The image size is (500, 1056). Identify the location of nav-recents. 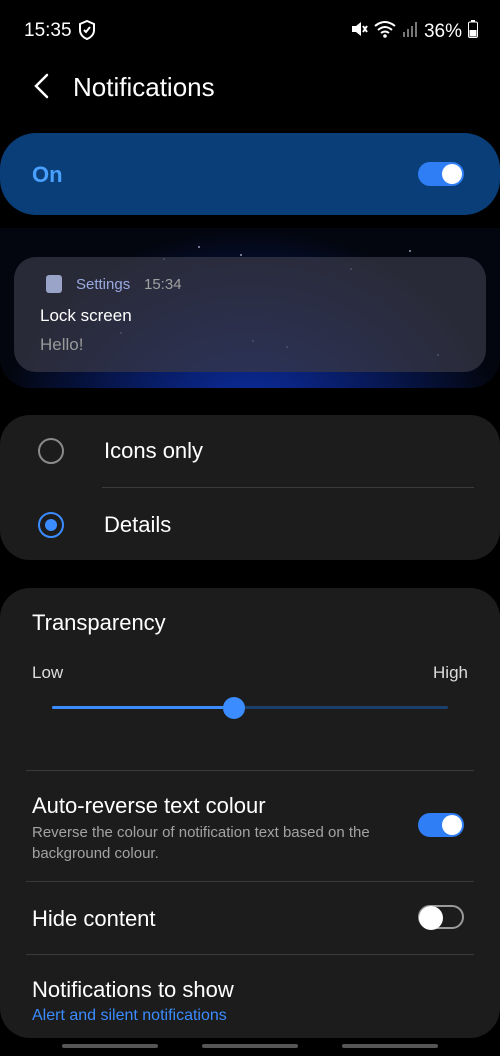
(110, 1046).